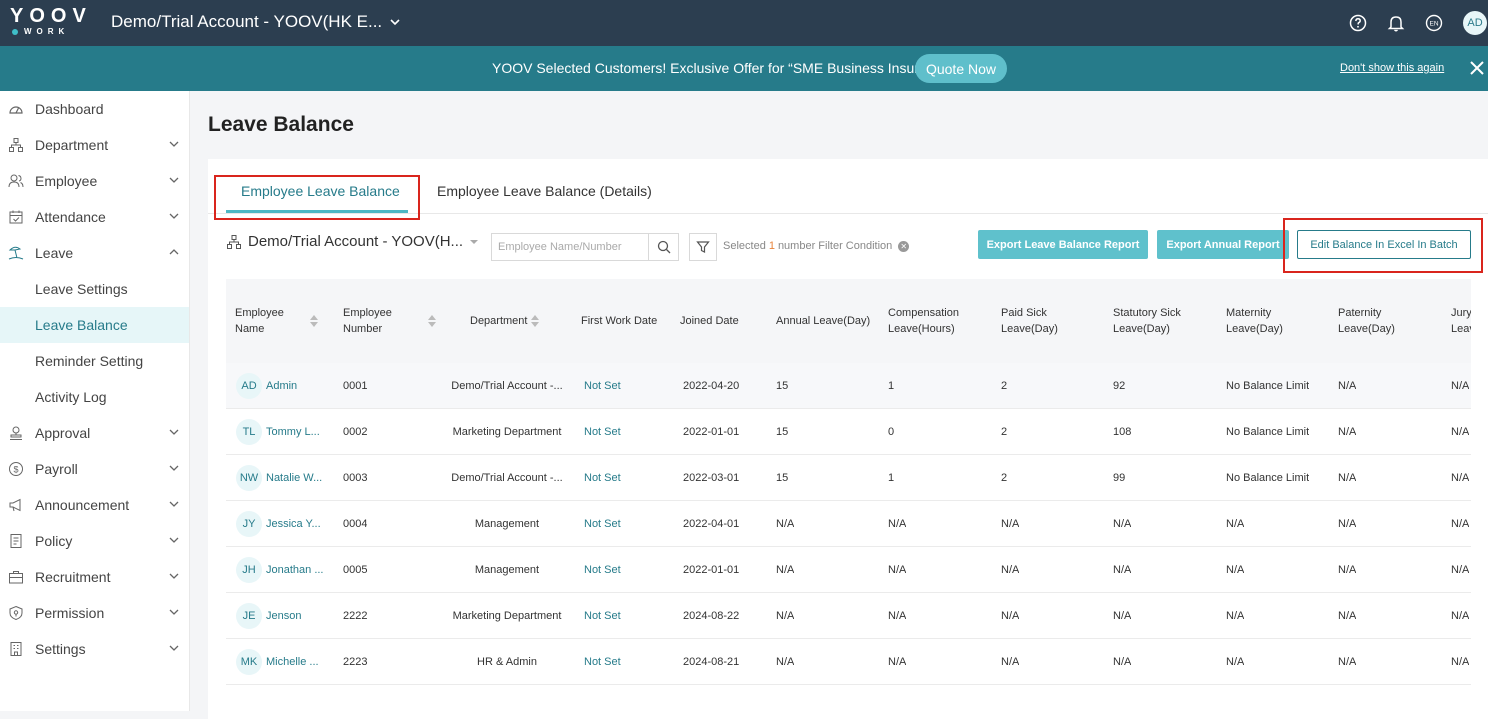 The width and height of the screenshot is (1488, 719). I want to click on export-leave-balance-report-button: Export Leave Balance Report, so click(1063, 244).